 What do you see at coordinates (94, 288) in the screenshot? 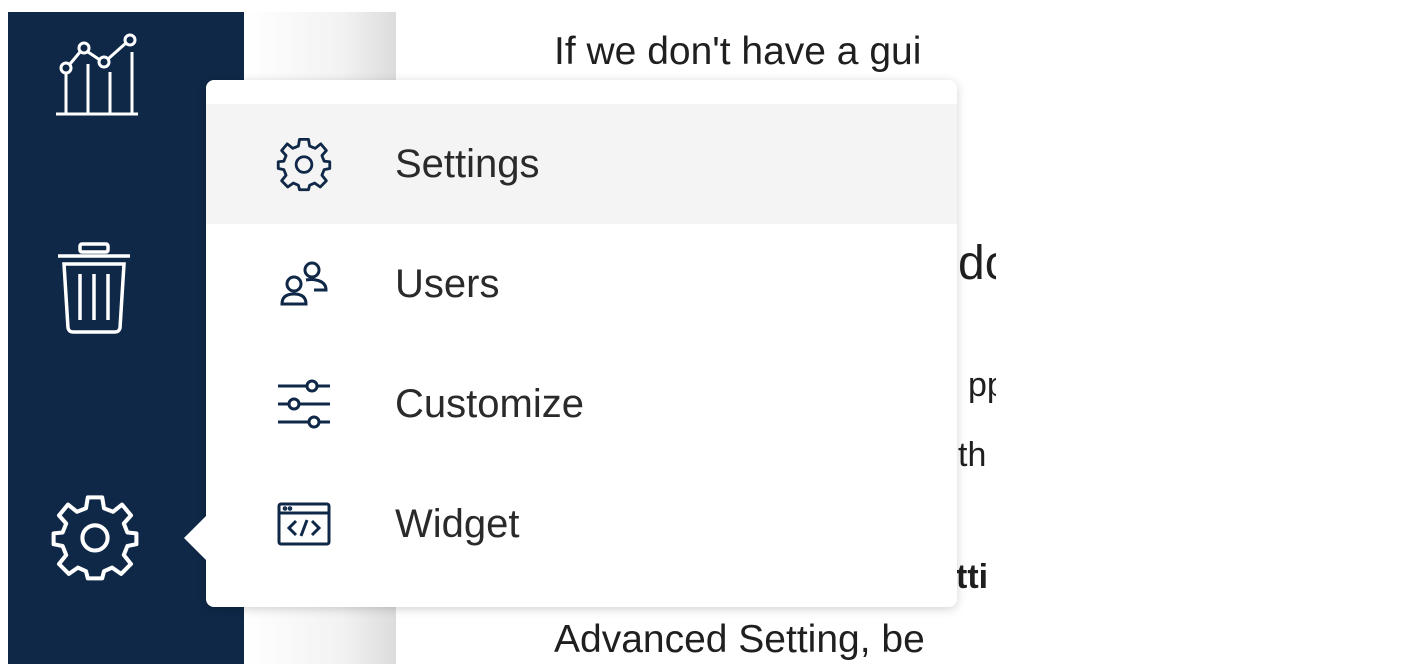
I see `trash-icon` at bounding box center [94, 288].